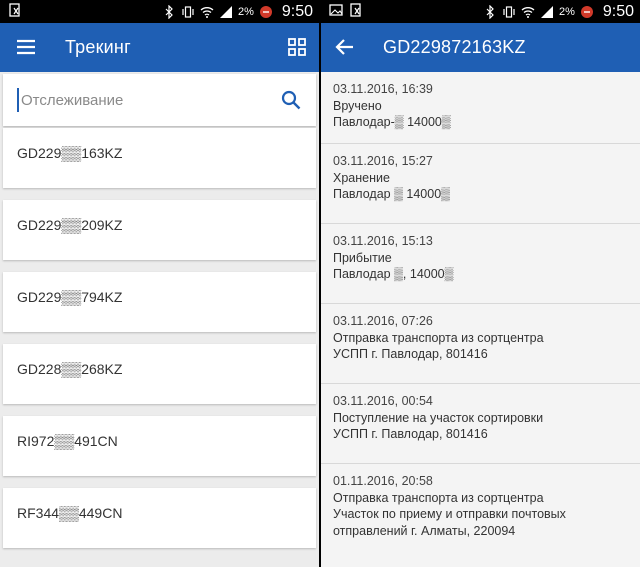 This screenshot has height=567, width=640. Describe the element at coordinates (383, 161) in the screenshot. I see `event-date: 03.11.2016, 15:27` at that location.